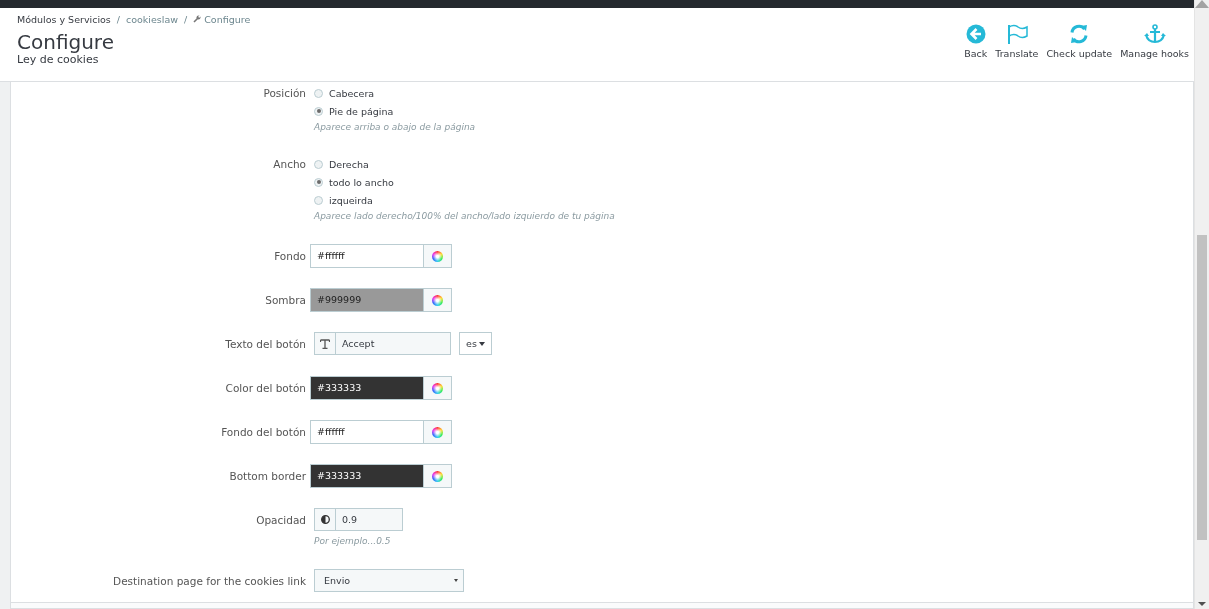 The height and width of the screenshot is (609, 1209). I want to click on radio-label: Cabecera, so click(352, 93).